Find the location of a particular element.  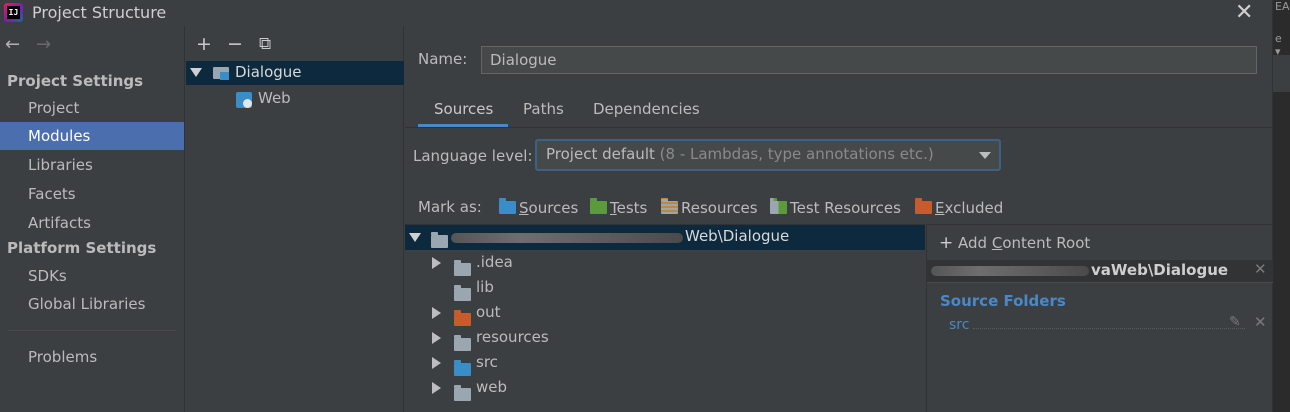

sidebar-item-project: Project is located at coordinates (92, 108).